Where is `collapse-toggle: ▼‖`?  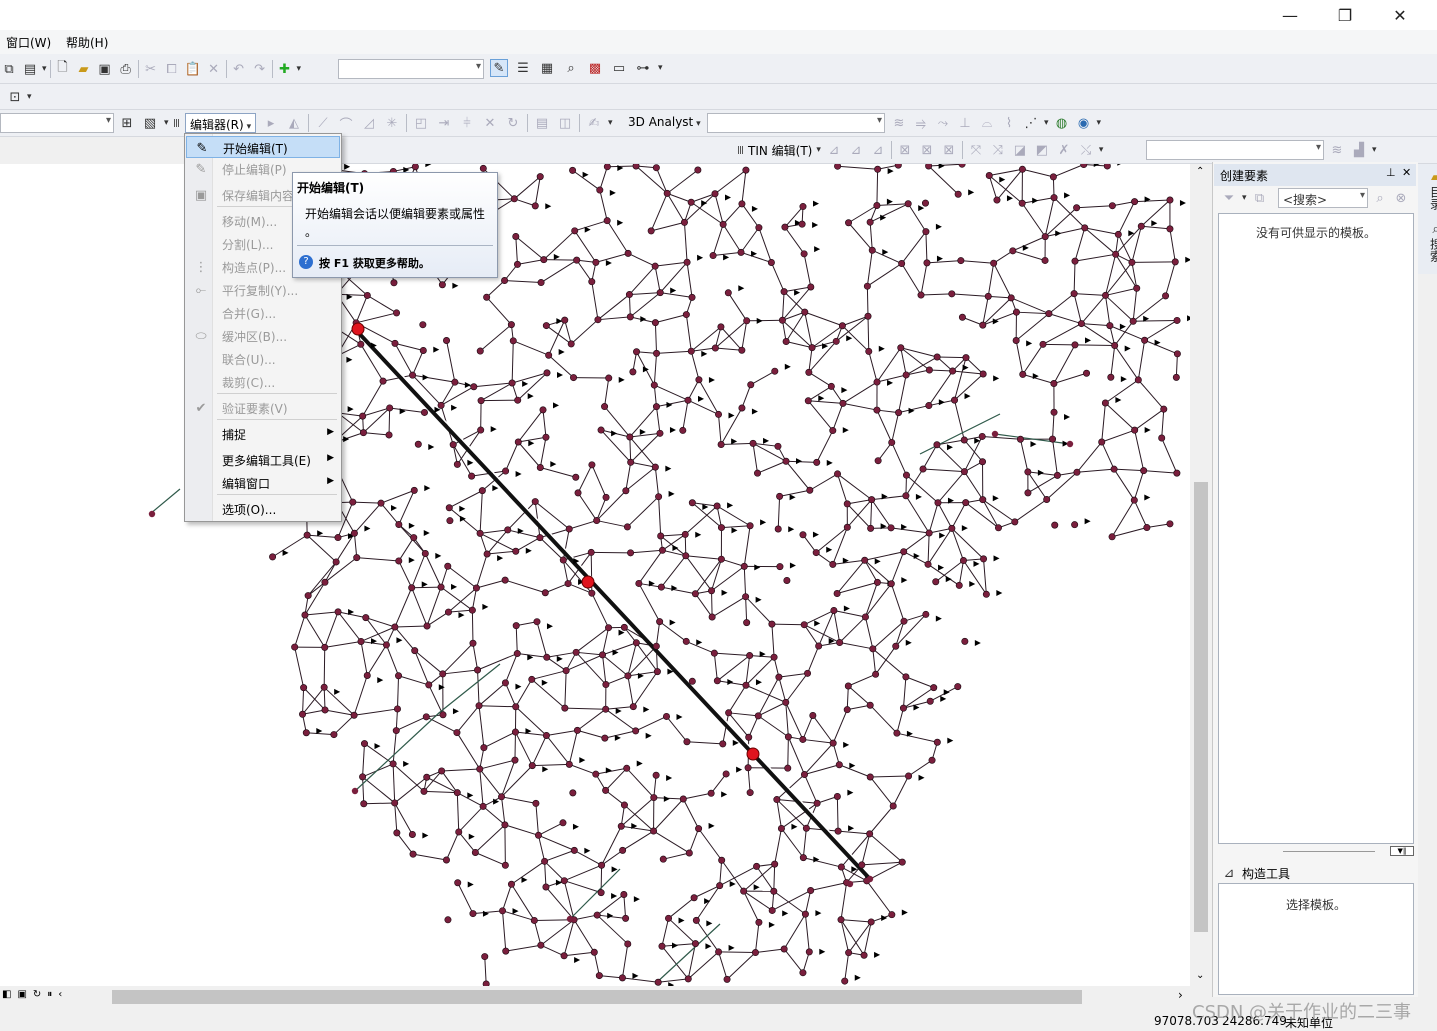 collapse-toggle: ▼‖ is located at coordinates (1402, 851).